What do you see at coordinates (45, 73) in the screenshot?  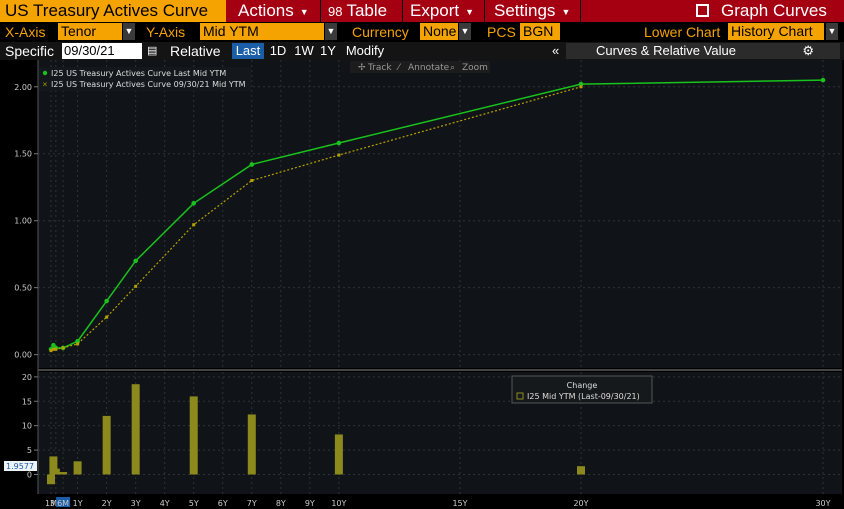 I see `legend-marker-last` at bounding box center [45, 73].